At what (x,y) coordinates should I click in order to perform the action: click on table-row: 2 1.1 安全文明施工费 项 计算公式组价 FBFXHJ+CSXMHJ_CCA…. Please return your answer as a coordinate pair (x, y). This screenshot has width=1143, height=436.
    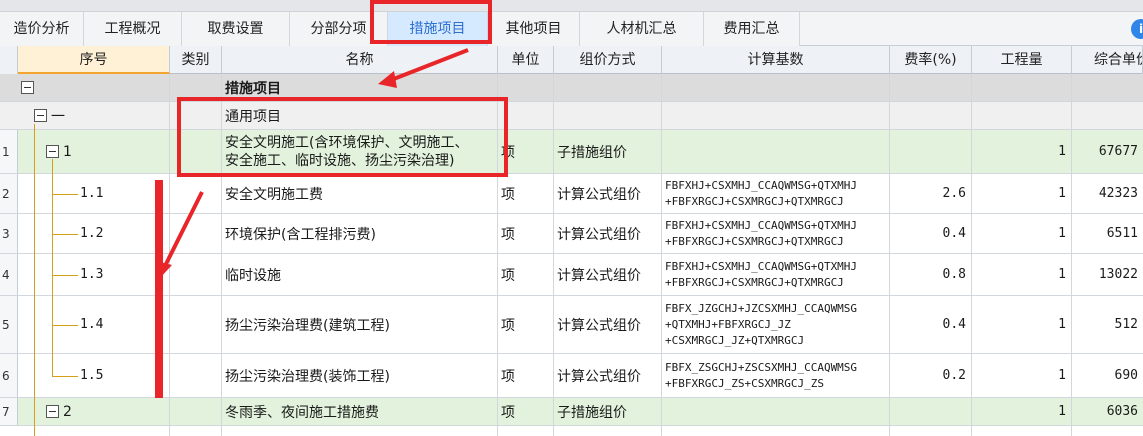
    Looking at the image, I should click on (571, 194).